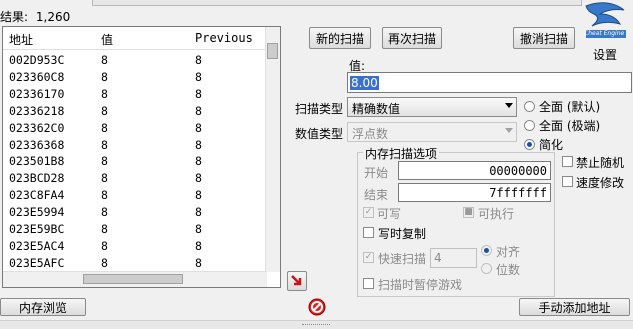  What do you see at coordinates (509, 130) in the screenshot?
I see `chevron-down-icon` at bounding box center [509, 130].